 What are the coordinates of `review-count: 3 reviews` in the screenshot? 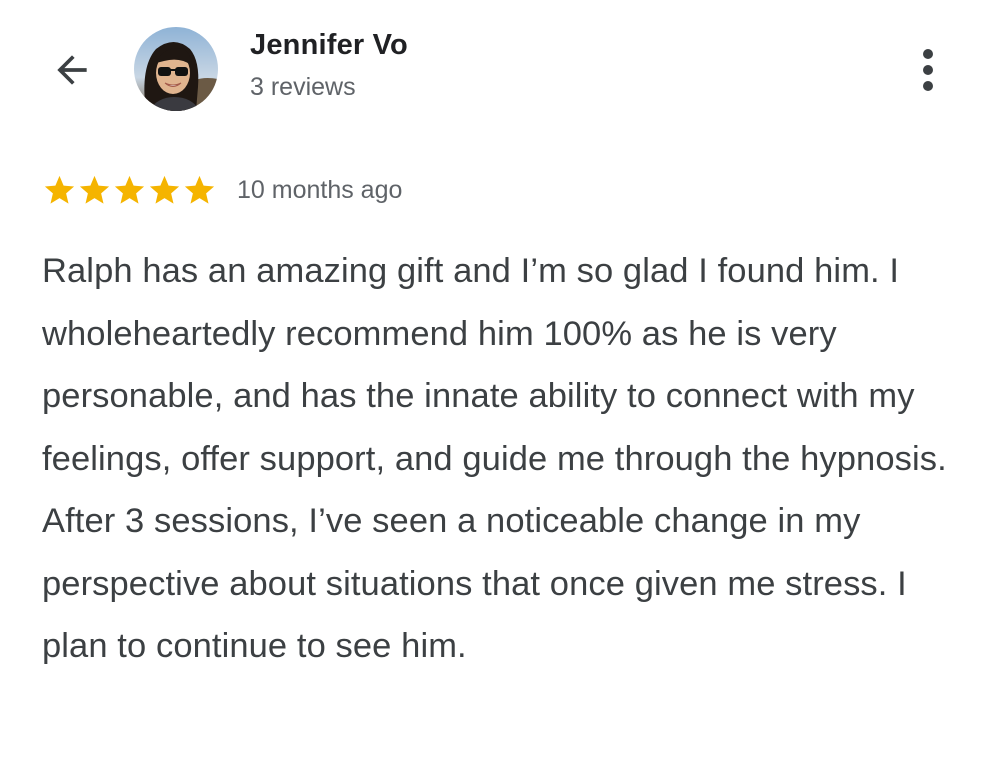 It's located at (303, 87).